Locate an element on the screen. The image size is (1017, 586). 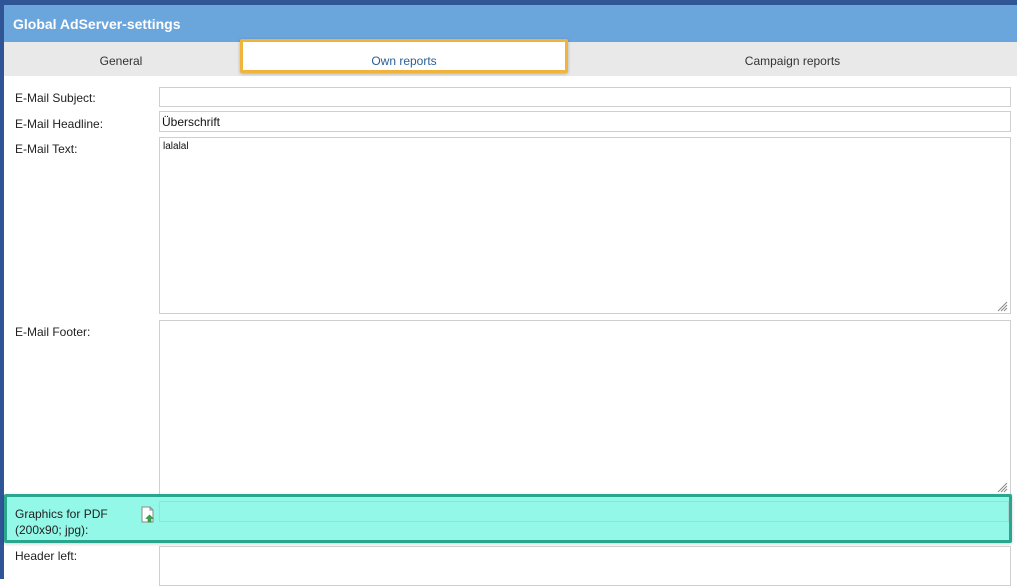
upload-file-icon is located at coordinates (147, 514).